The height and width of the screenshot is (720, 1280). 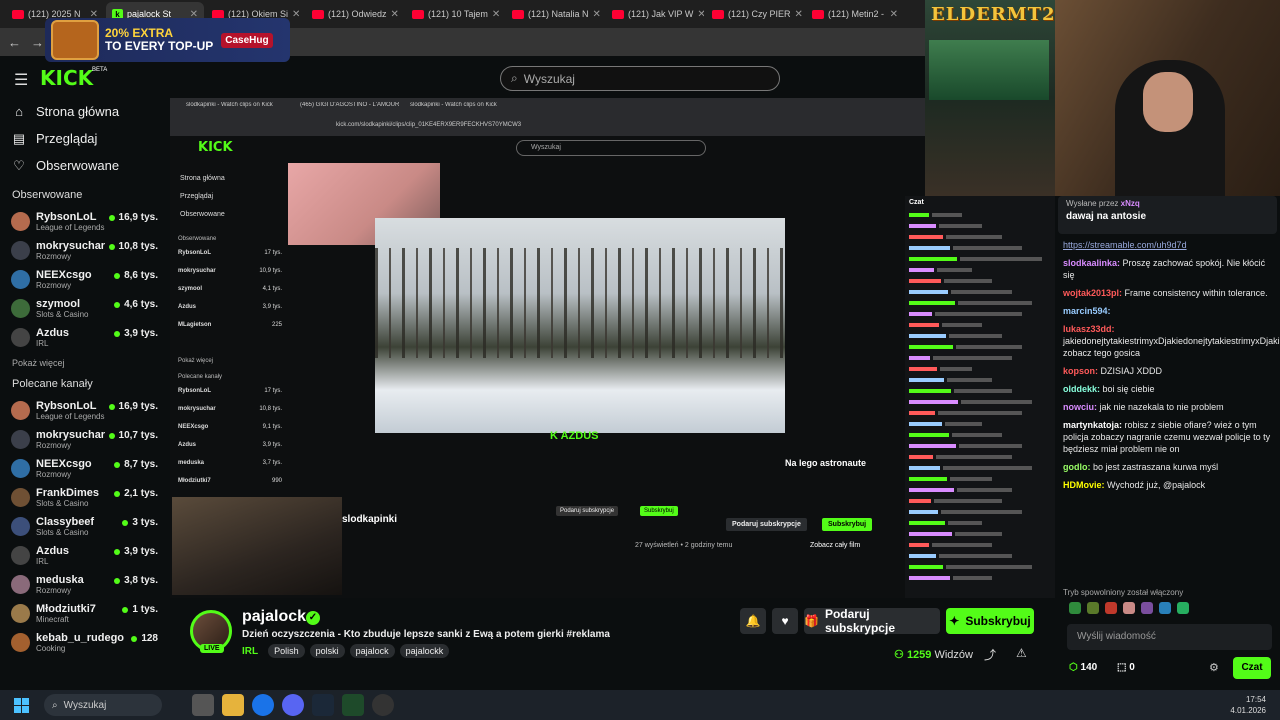 I want to click on chat-input: Wyślij wiadomość, so click(x=1169, y=637).